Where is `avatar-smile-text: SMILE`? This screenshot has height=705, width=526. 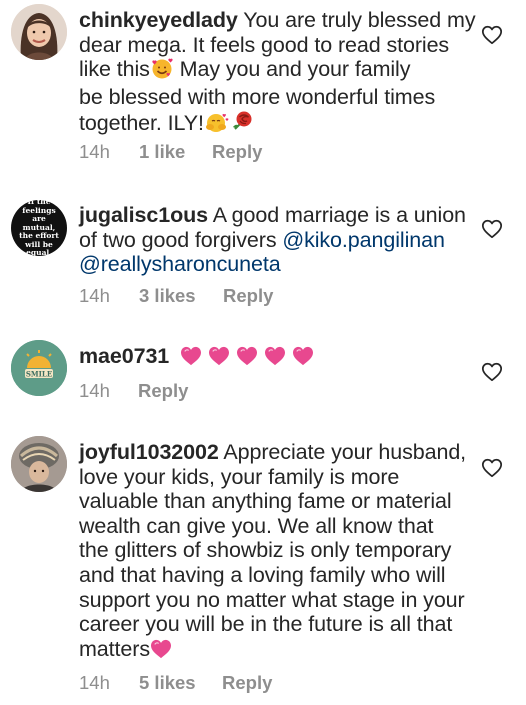
avatar-smile-text: SMILE is located at coordinates (39, 374).